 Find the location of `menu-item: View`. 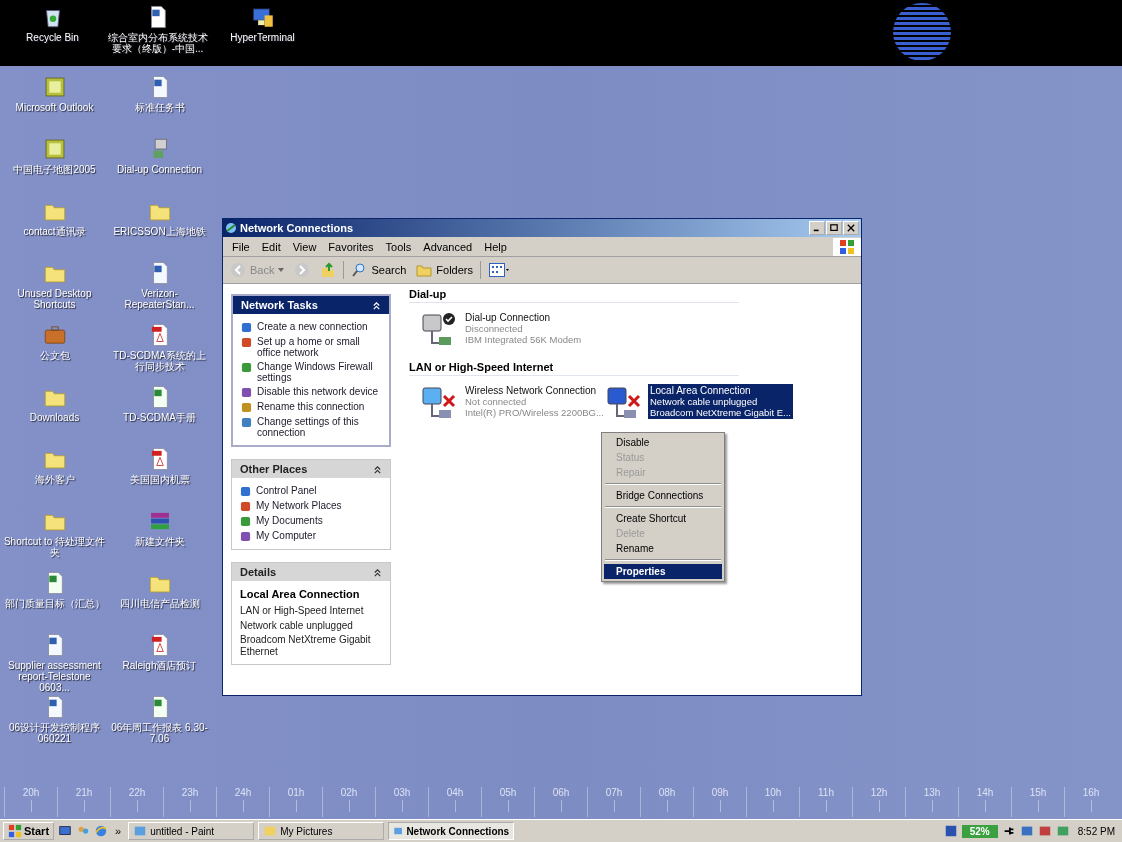

menu-item: View is located at coordinates (304, 246).